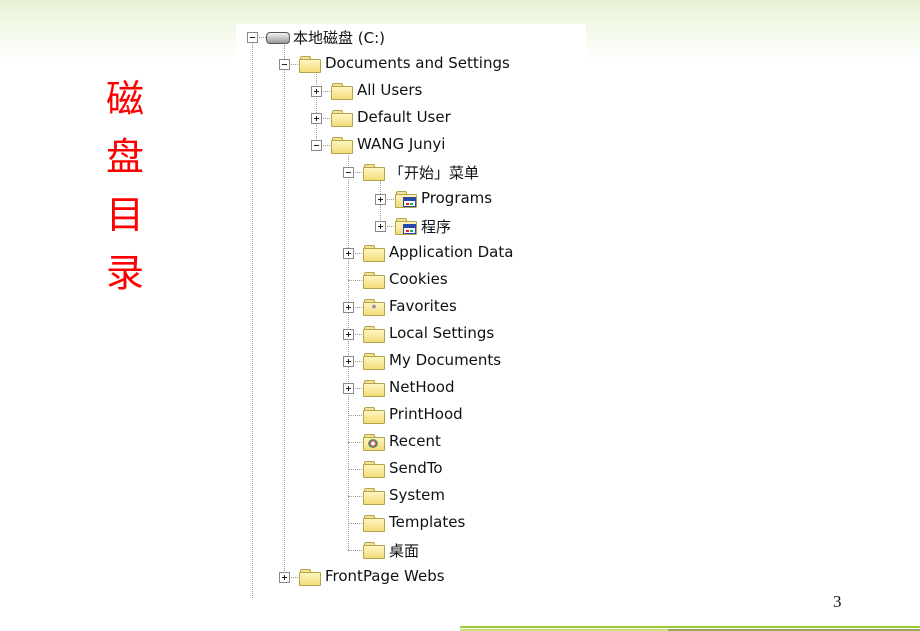 This screenshot has width=920, height=631. I want to click on footer-divider, so click(690, 627).